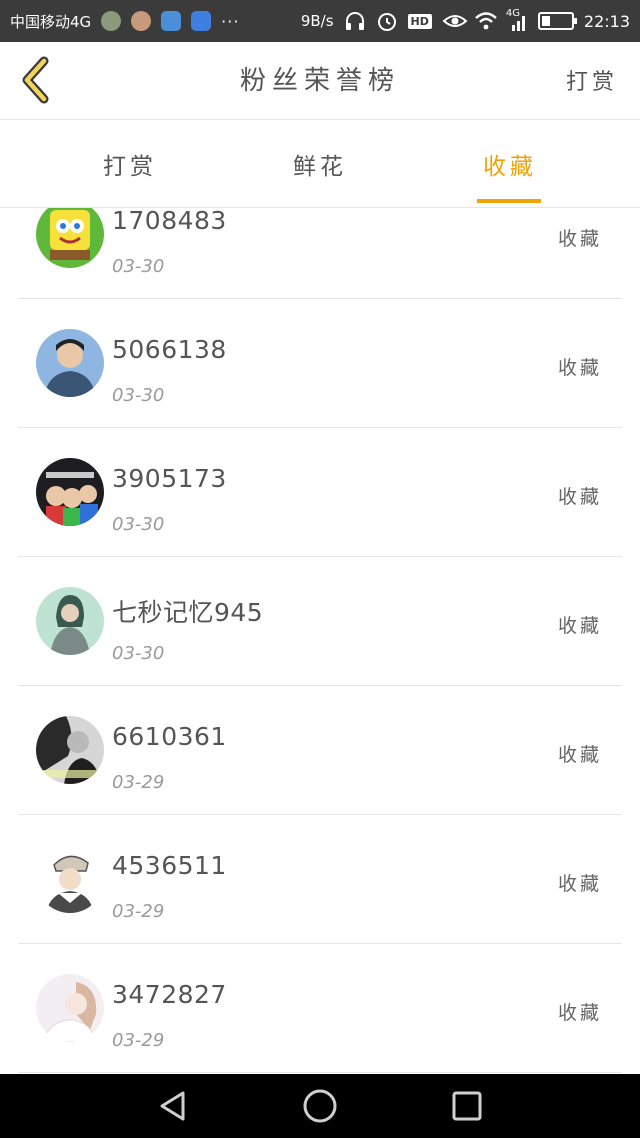 Image resolution: width=640 pixels, height=1138 pixels. I want to click on nav-home-button, so click(320, 1106).